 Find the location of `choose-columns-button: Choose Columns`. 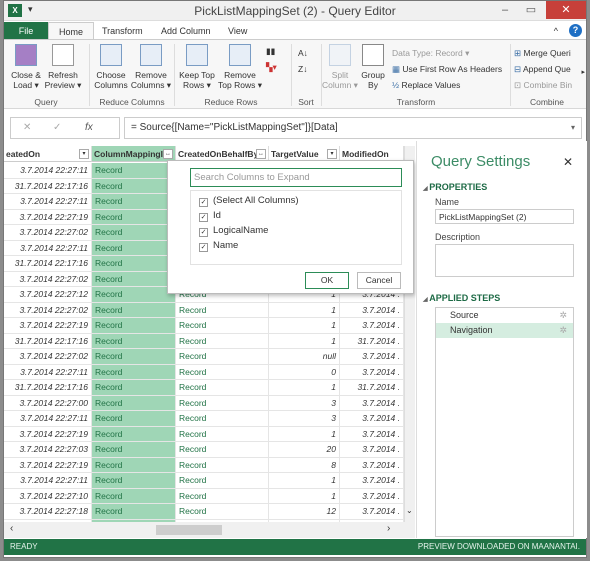

choose-columns-button: Choose Columns is located at coordinates (111, 67).